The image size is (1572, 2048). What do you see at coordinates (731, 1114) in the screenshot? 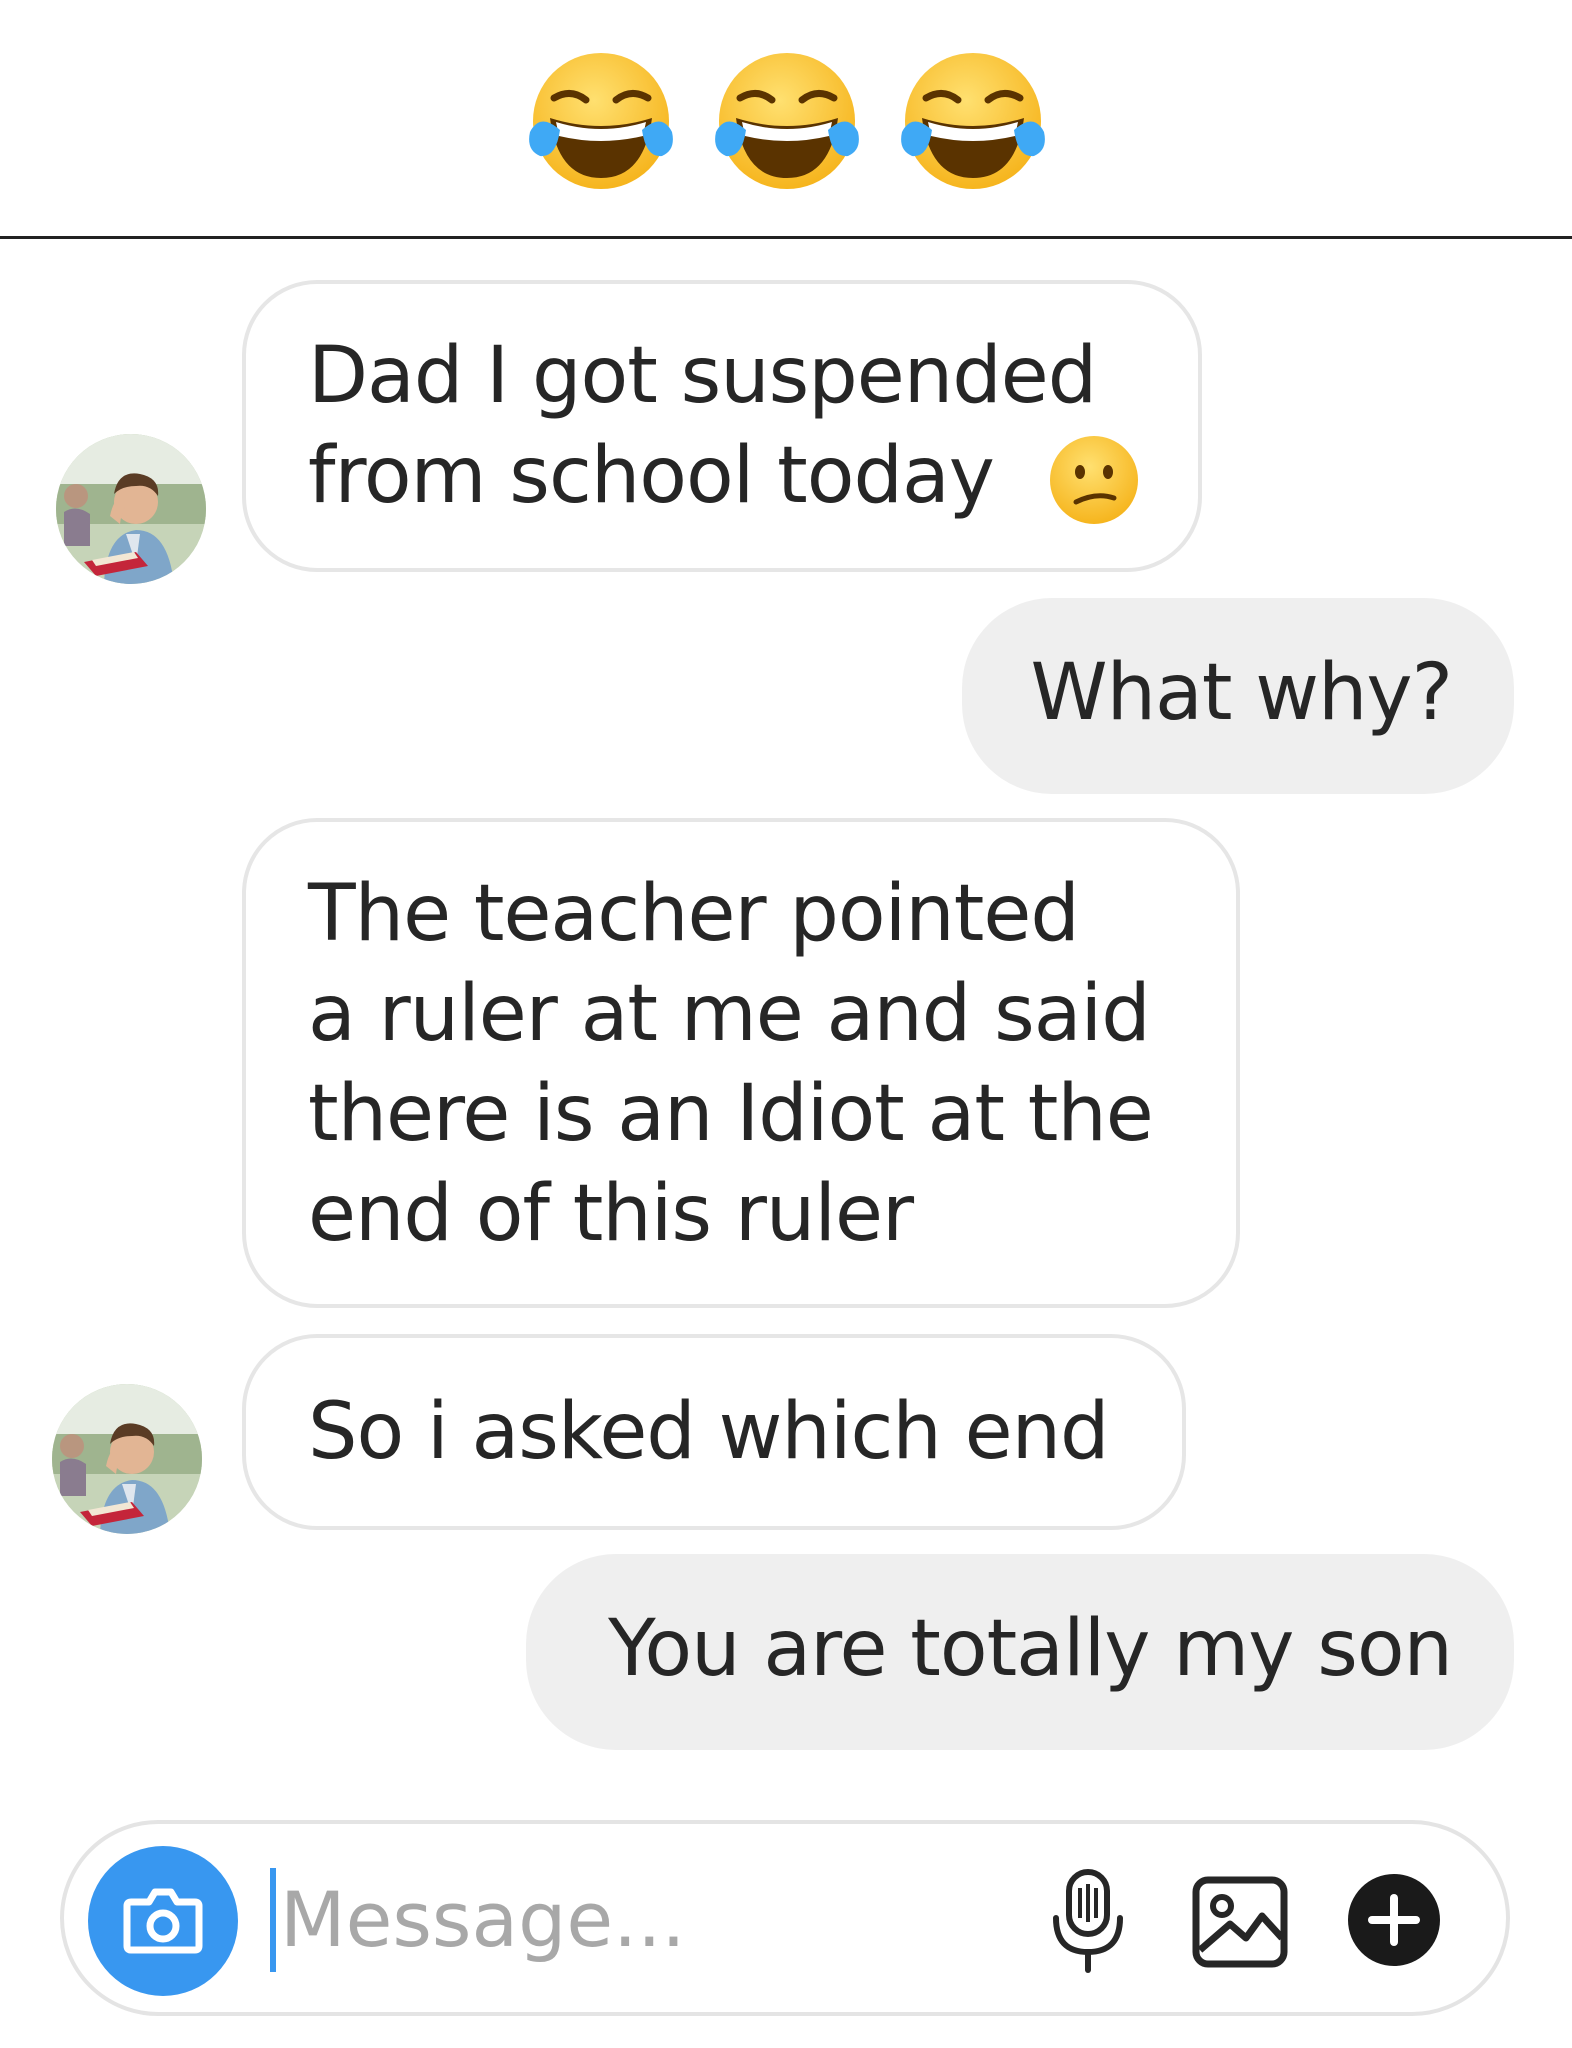
I see `message-line: there is an Idiot at the` at bounding box center [731, 1114].